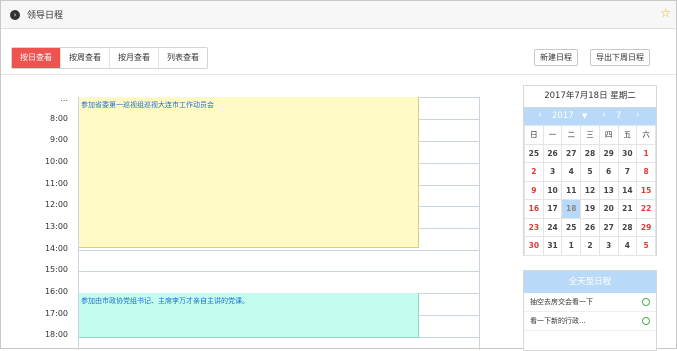 This screenshot has height=351, width=677. Describe the element at coordinates (552, 227) in the screenshot. I see `calendar-day: 24` at that location.